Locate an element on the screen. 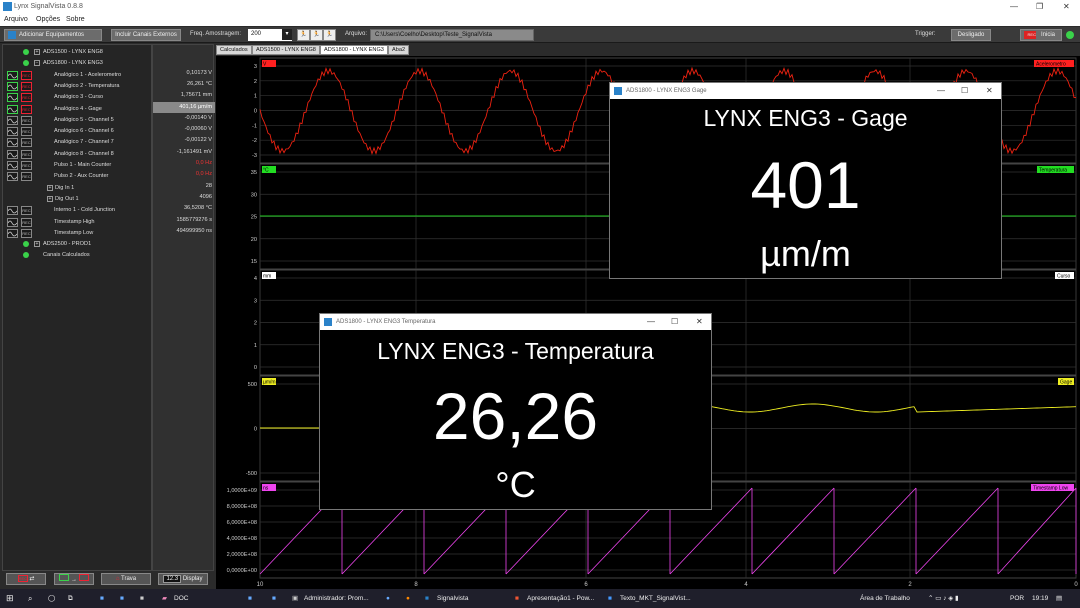  tree-row: REC Pulso 2 - Aux Counter is located at coordinates (78, 176).